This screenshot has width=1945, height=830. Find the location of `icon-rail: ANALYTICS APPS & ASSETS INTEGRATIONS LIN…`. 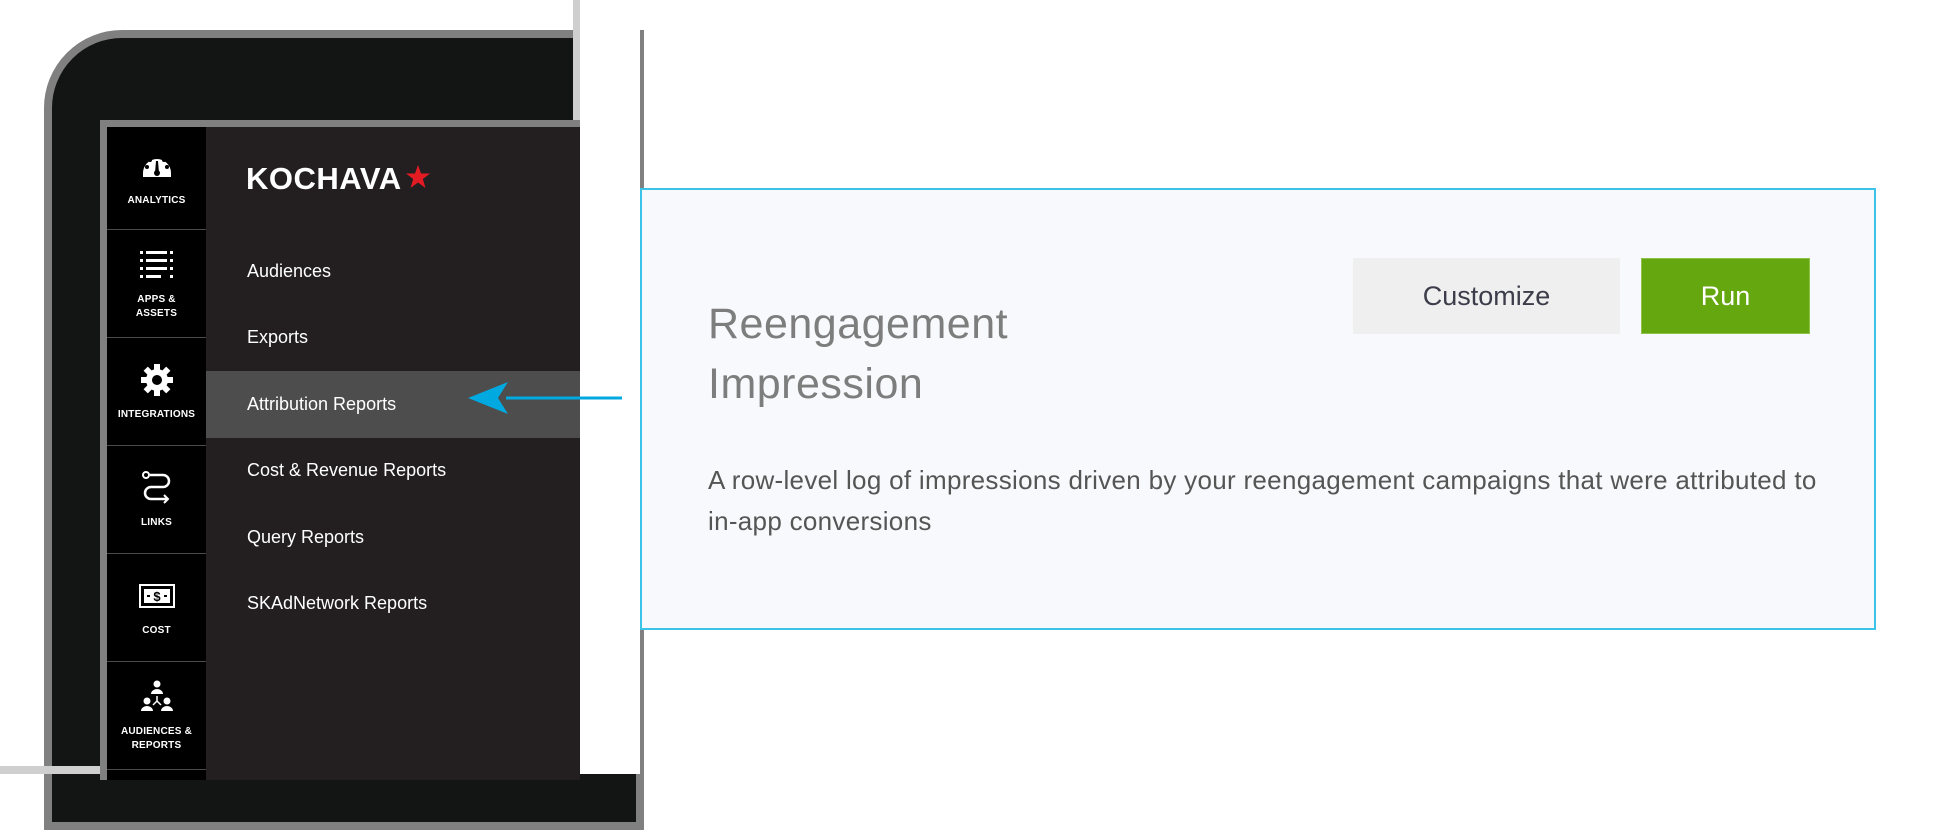

icon-rail: ANALYTICS APPS & ASSETS INTEGRATIONS LIN… is located at coordinates (156, 453).